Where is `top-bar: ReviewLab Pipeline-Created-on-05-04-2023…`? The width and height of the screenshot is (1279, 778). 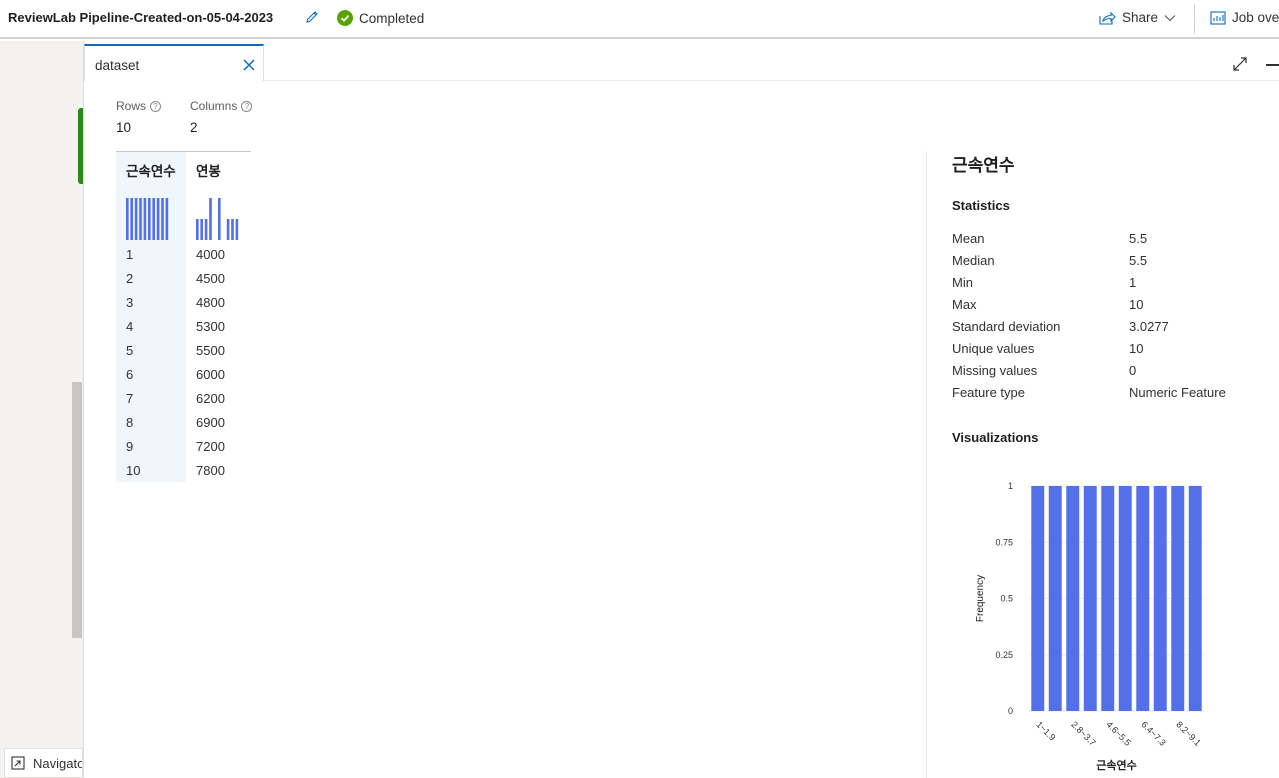 top-bar: ReviewLab Pipeline-Created-on-05-04-2023… is located at coordinates (639, 19).